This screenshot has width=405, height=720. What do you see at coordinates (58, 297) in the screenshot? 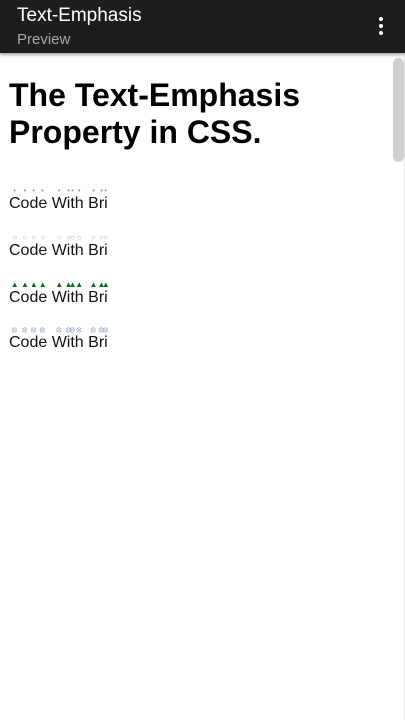
I see `emphasis-triangle-example: Code With Bri` at bounding box center [58, 297].